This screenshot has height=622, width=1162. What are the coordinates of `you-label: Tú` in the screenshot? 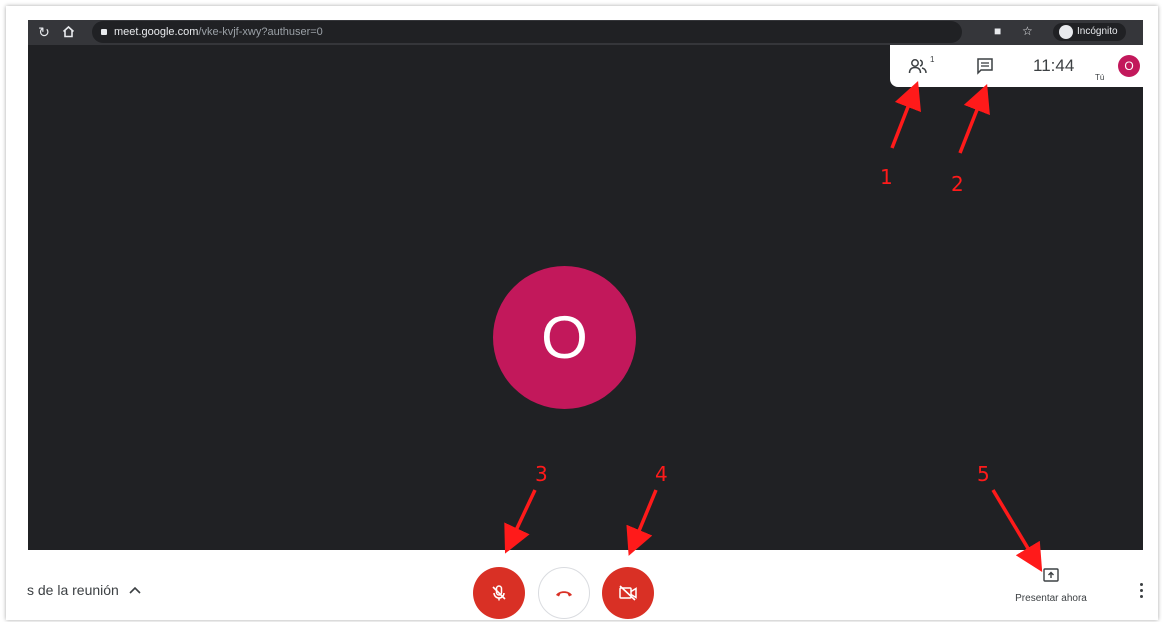 It's located at (1100, 77).